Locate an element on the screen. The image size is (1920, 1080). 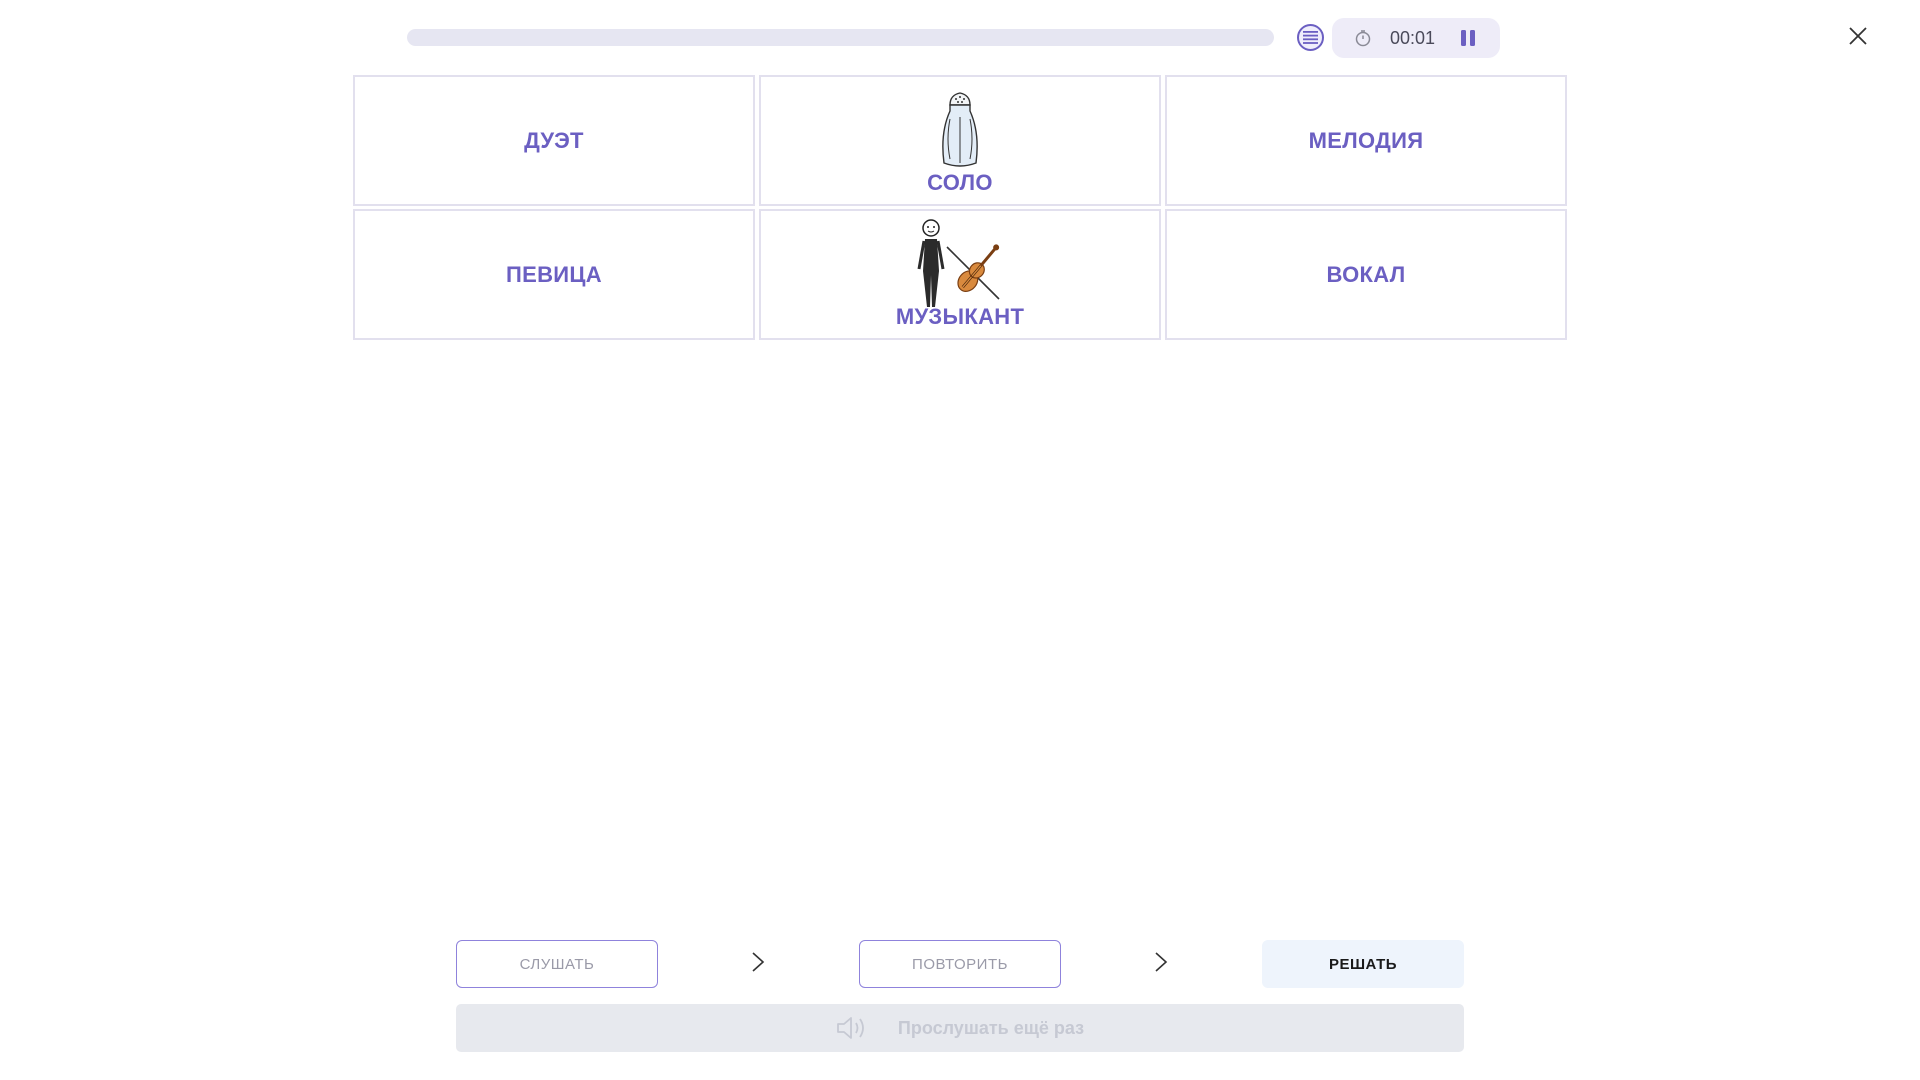
list-icon is located at coordinates (1310, 37).